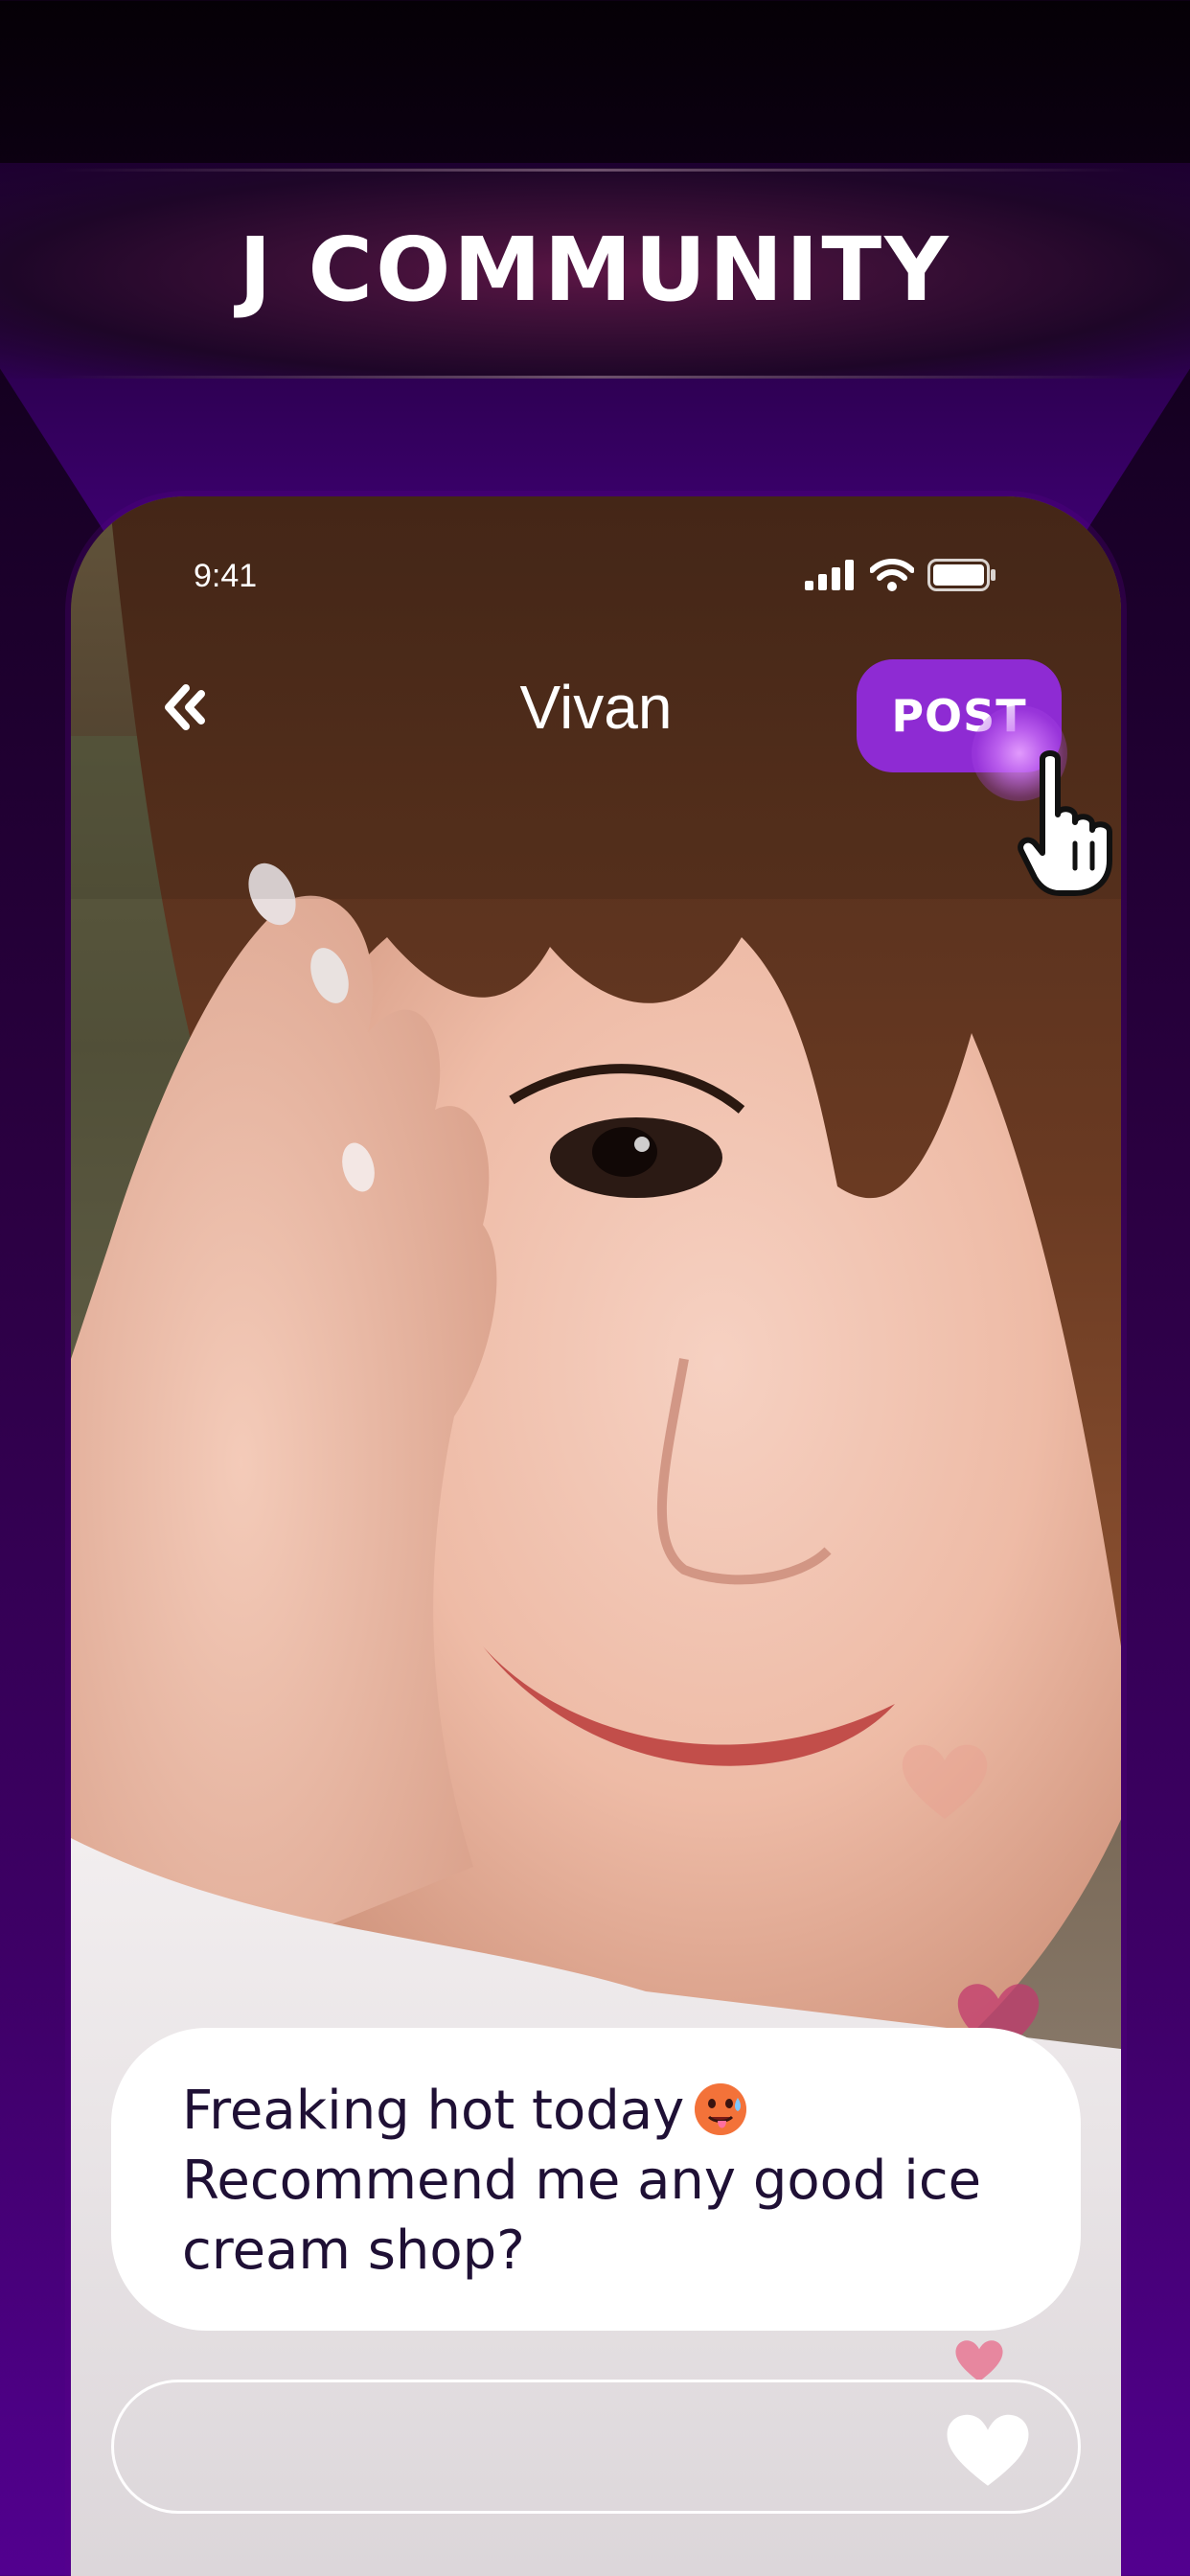  What do you see at coordinates (354, 2251) in the screenshot?
I see `caption-line-3: cream shop?` at bounding box center [354, 2251].